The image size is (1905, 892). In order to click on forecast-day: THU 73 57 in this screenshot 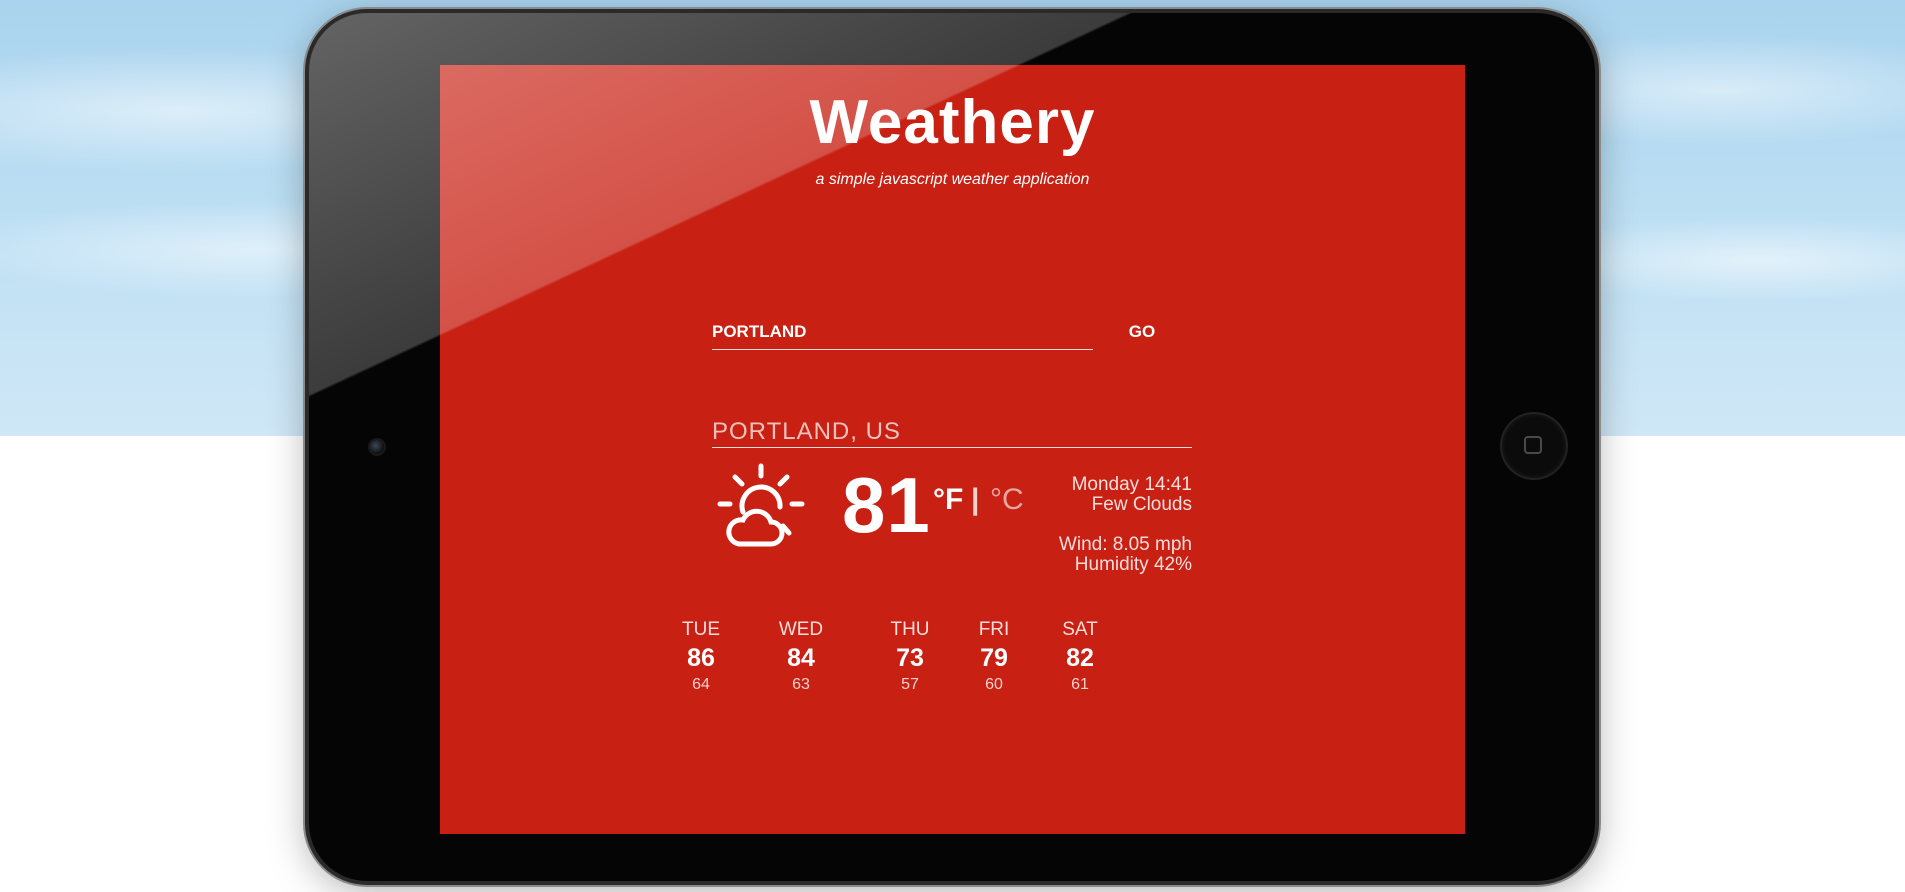, I will do `click(910, 657)`.